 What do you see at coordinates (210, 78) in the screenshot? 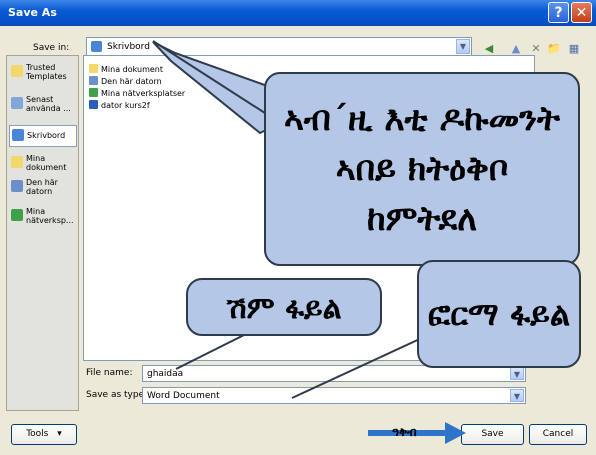
I see `pointer-line-save-in` at bounding box center [210, 78].